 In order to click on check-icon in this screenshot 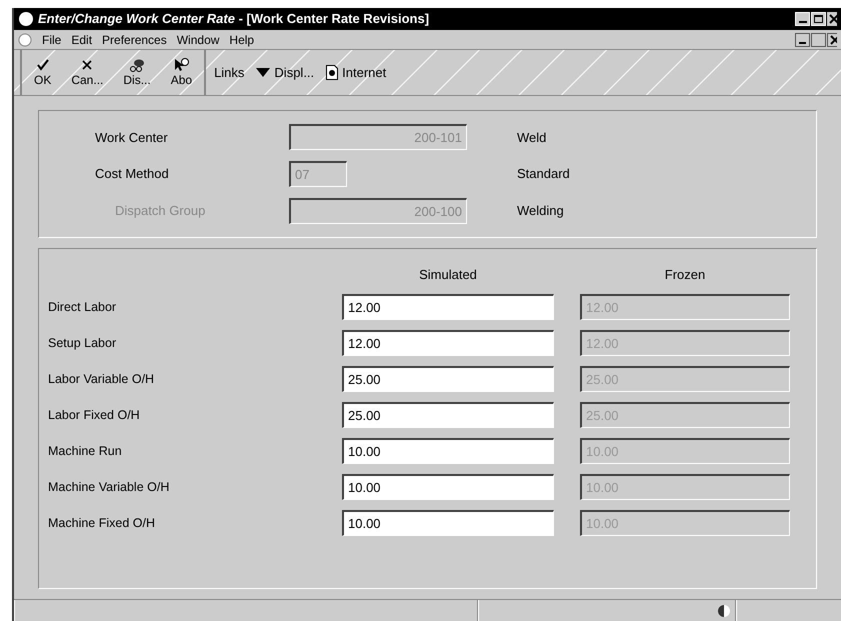, I will do `click(42, 65)`.